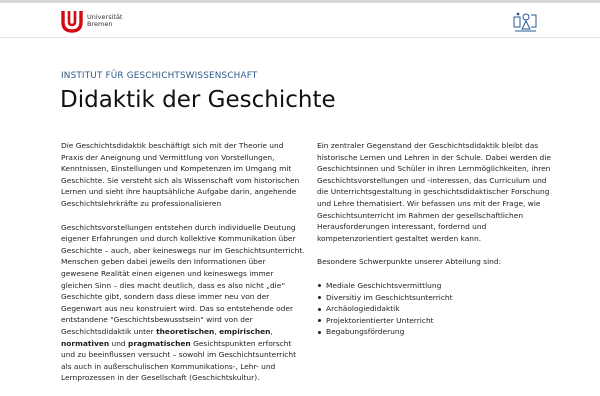  Describe the element at coordinates (437, 321) in the screenshot. I see `list-item: Projektorientierter Unterricht` at that location.